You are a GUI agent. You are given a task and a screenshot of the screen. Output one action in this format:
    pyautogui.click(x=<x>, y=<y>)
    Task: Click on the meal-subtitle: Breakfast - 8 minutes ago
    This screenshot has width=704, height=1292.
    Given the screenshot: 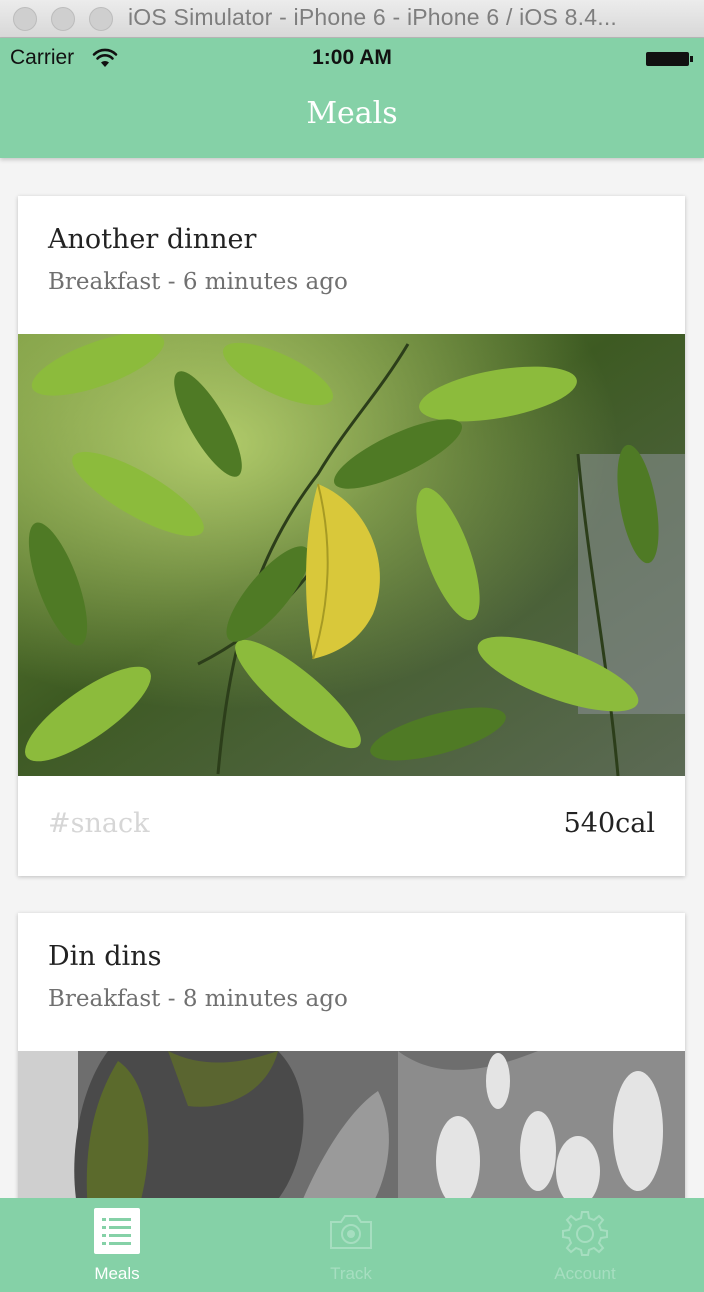 What is the action you would take?
    pyautogui.click(x=198, y=999)
    